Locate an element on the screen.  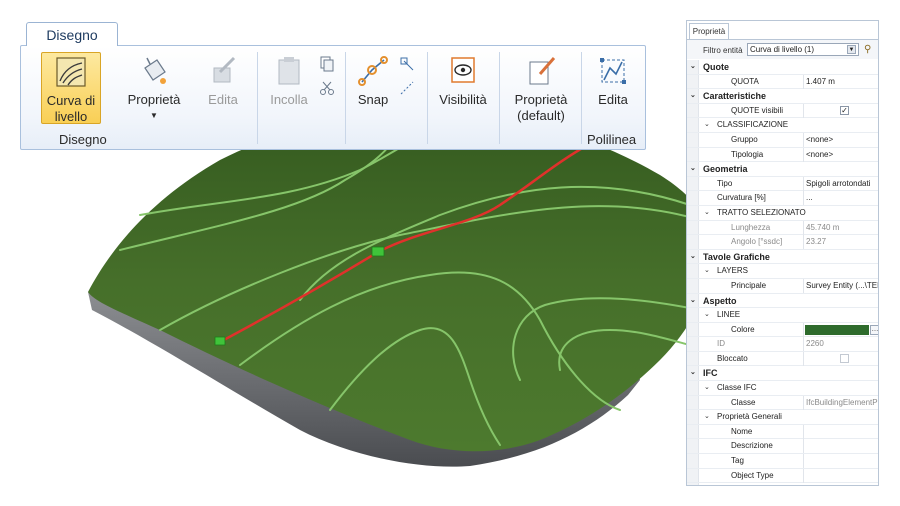
property-row: Tag is located at coordinates (782, 461).